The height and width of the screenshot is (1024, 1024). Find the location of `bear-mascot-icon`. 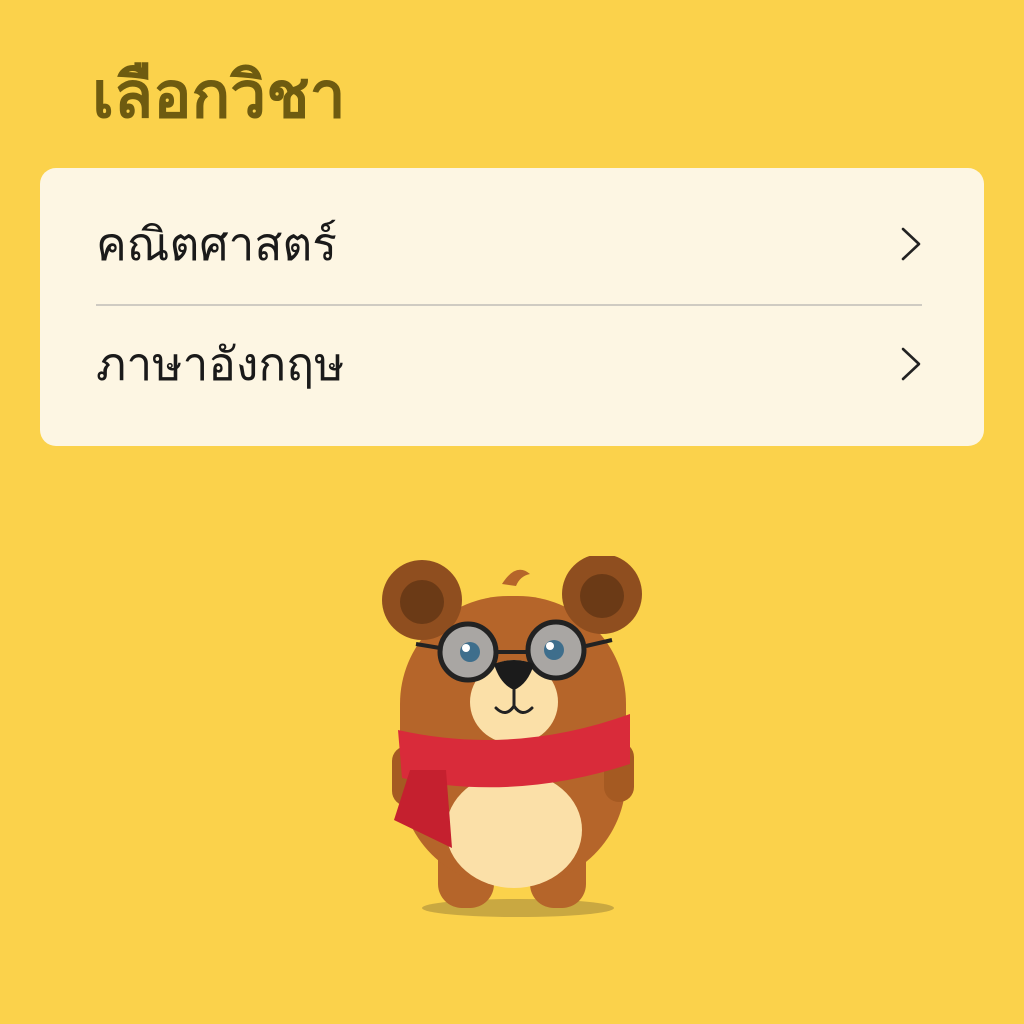

bear-mascot-icon is located at coordinates (512, 736).